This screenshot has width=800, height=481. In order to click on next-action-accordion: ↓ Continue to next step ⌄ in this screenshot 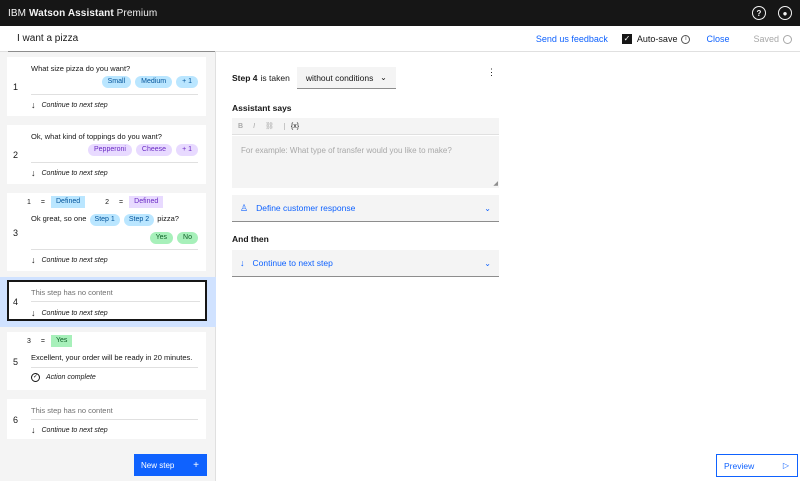, I will do `click(365, 263)`.